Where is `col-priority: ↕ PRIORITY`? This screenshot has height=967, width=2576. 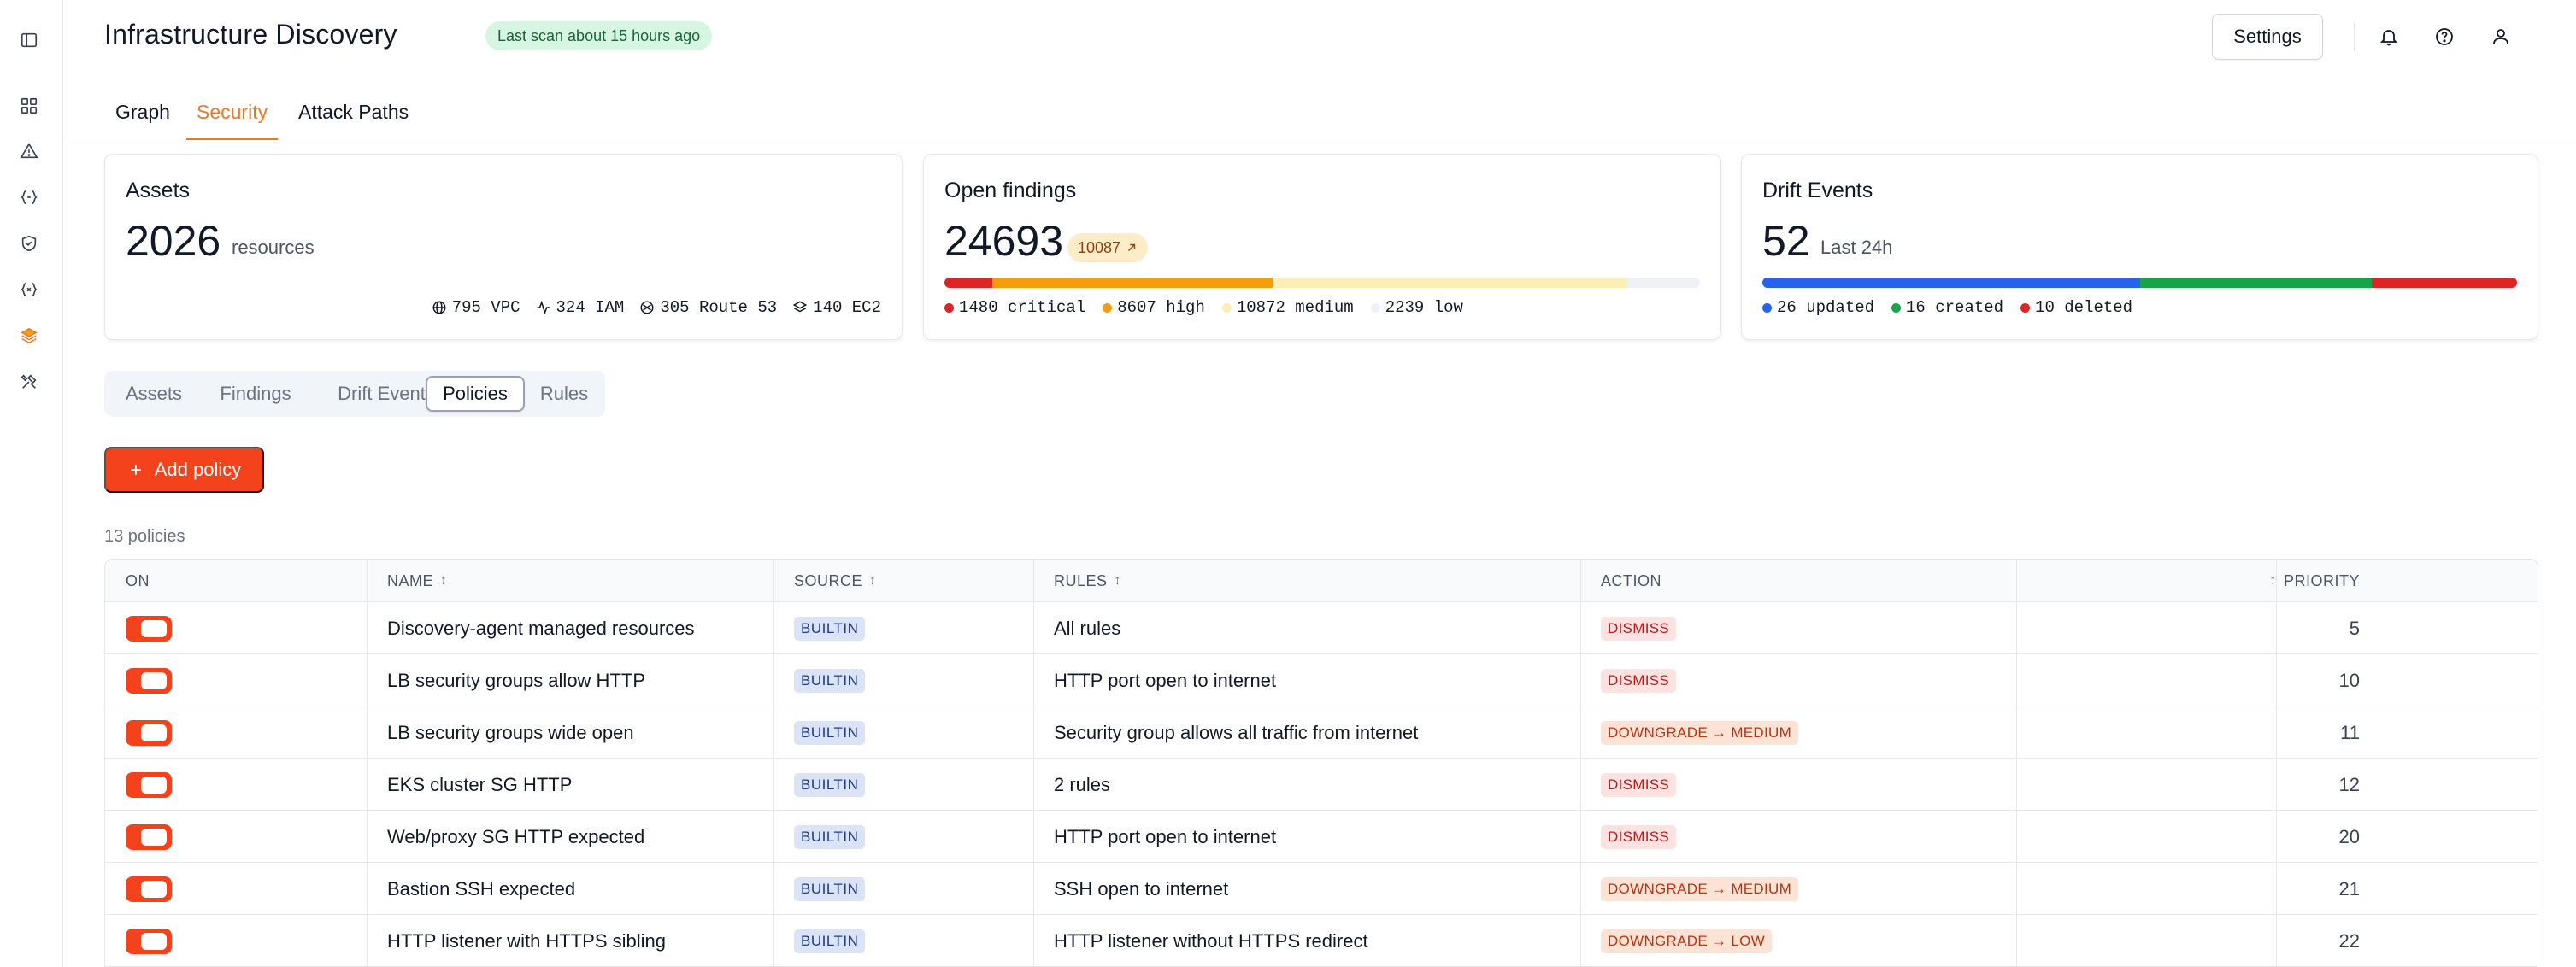 col-priority: ↕ PRIORITY is located at coordinates (2264, 581).